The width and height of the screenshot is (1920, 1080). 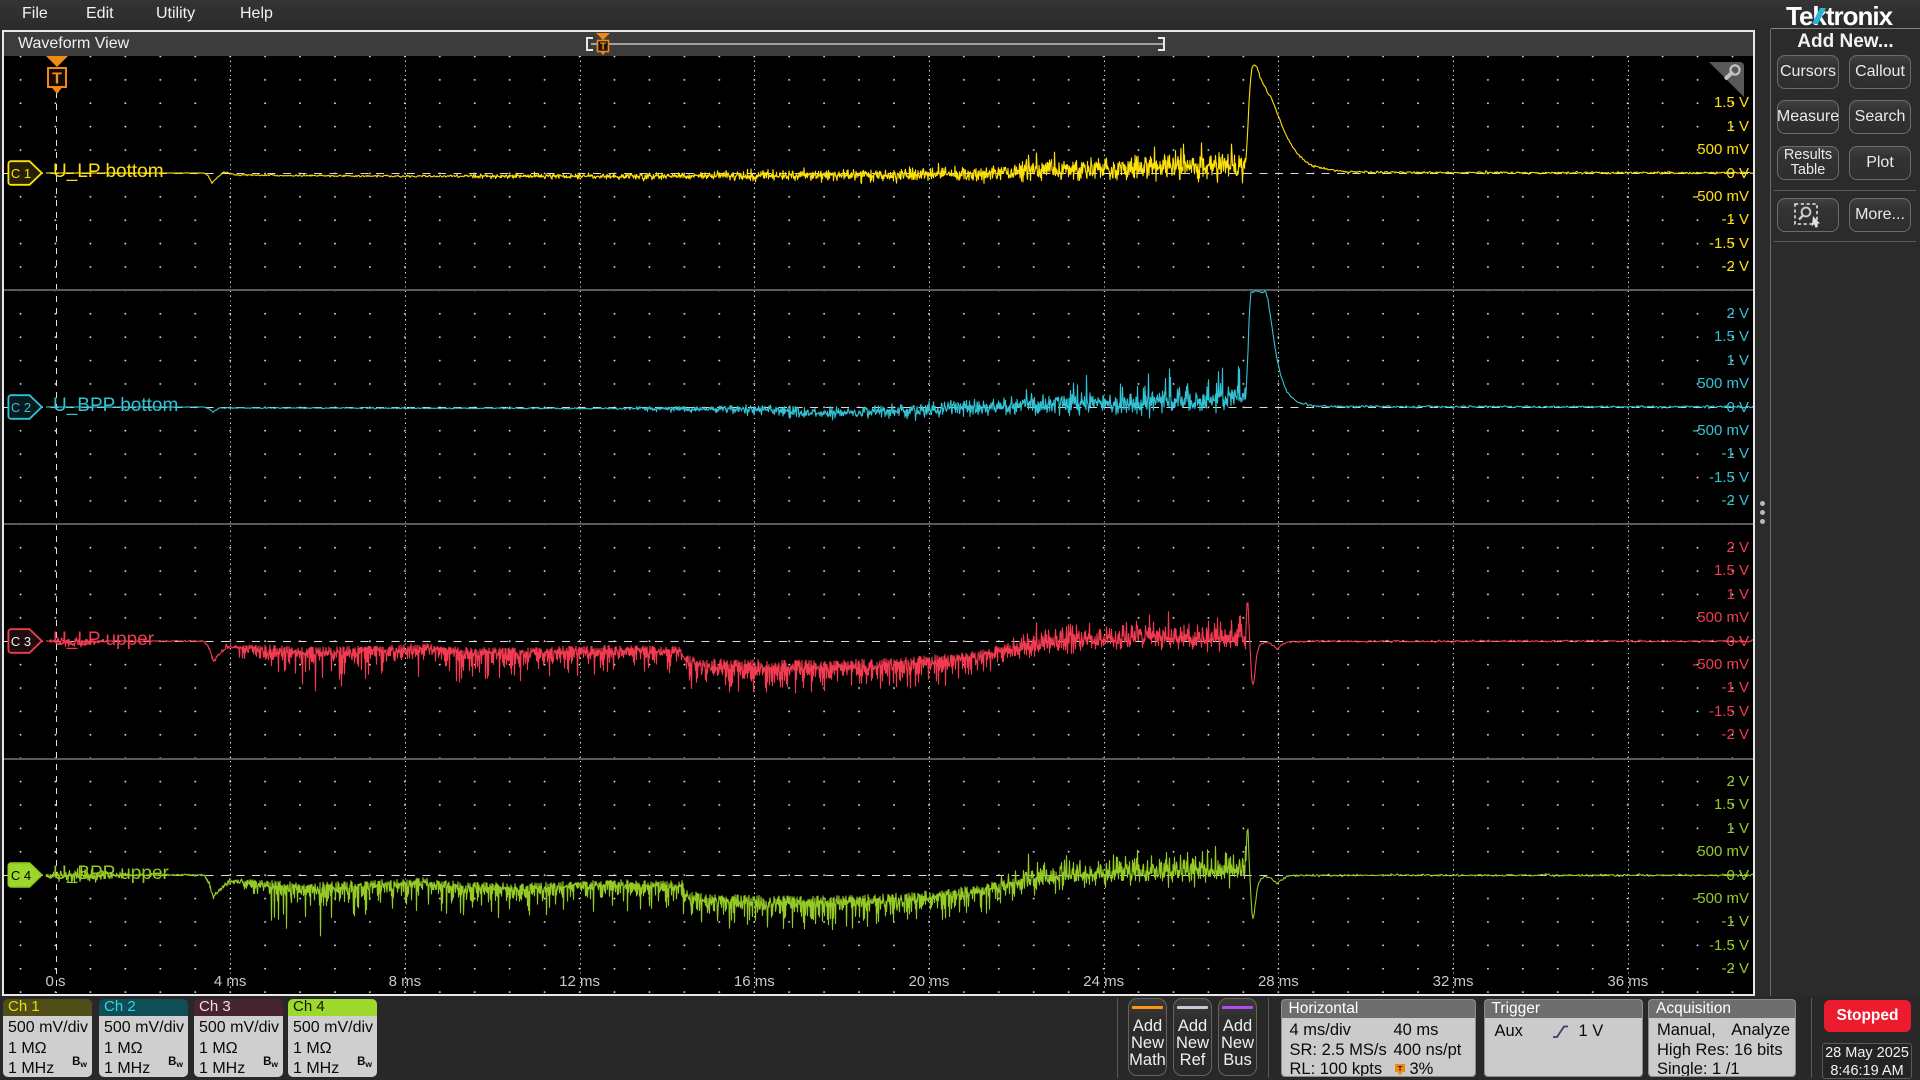 I want to click on svg-text: C 2, so click(x=21, y=407).